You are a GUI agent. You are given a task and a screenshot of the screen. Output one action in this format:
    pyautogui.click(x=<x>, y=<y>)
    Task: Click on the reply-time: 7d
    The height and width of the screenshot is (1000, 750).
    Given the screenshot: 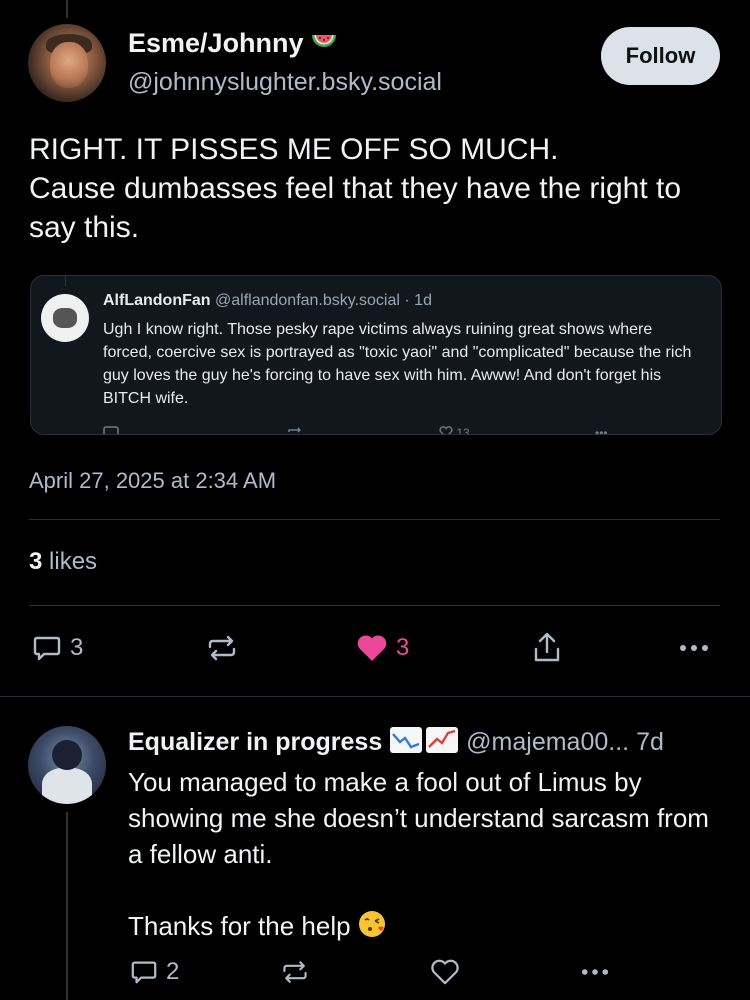 What is the action you would take?
    pyautogui.click(x=650, y=742)
    